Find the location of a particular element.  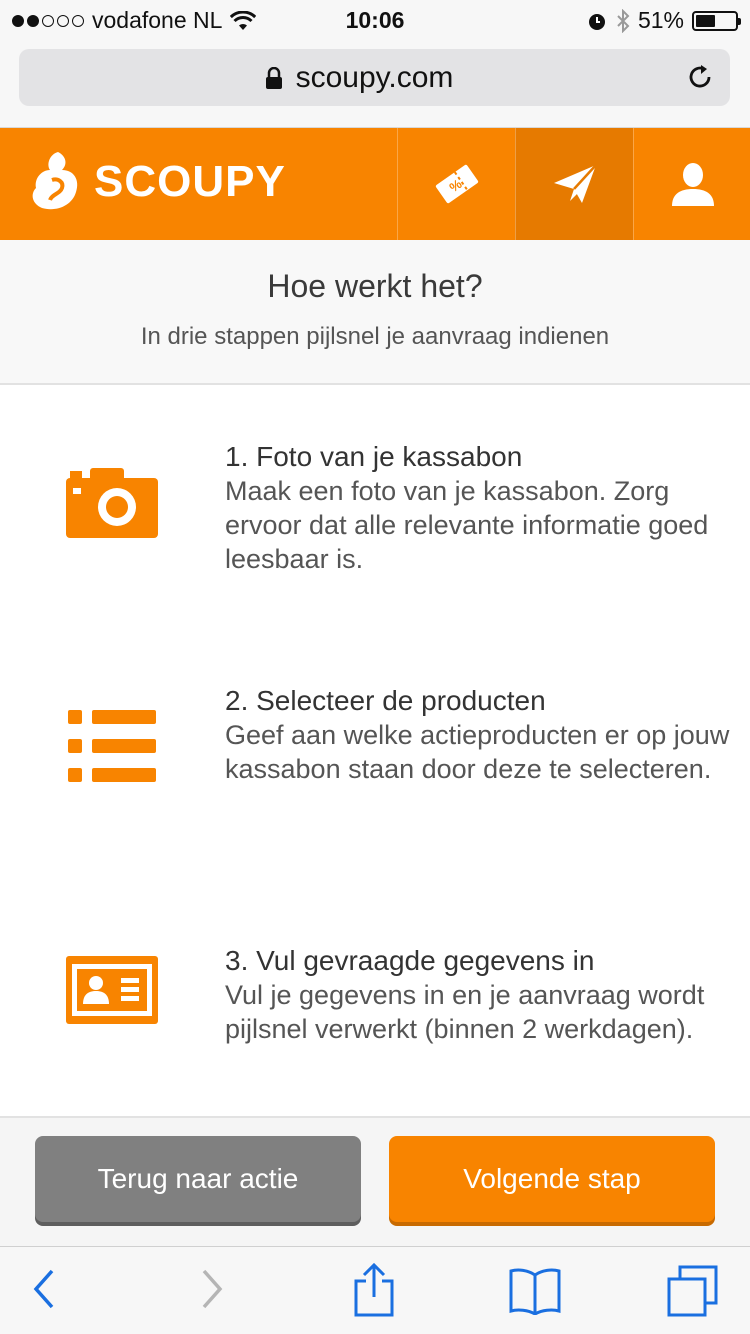

browser-address-area: scoupy.com is located at coordinates (375, 84).